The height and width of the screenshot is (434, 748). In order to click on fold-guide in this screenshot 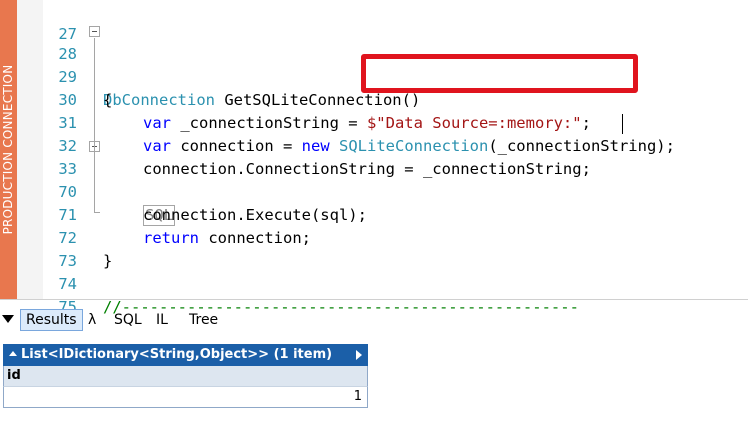, I will do `click(94, 125)`.